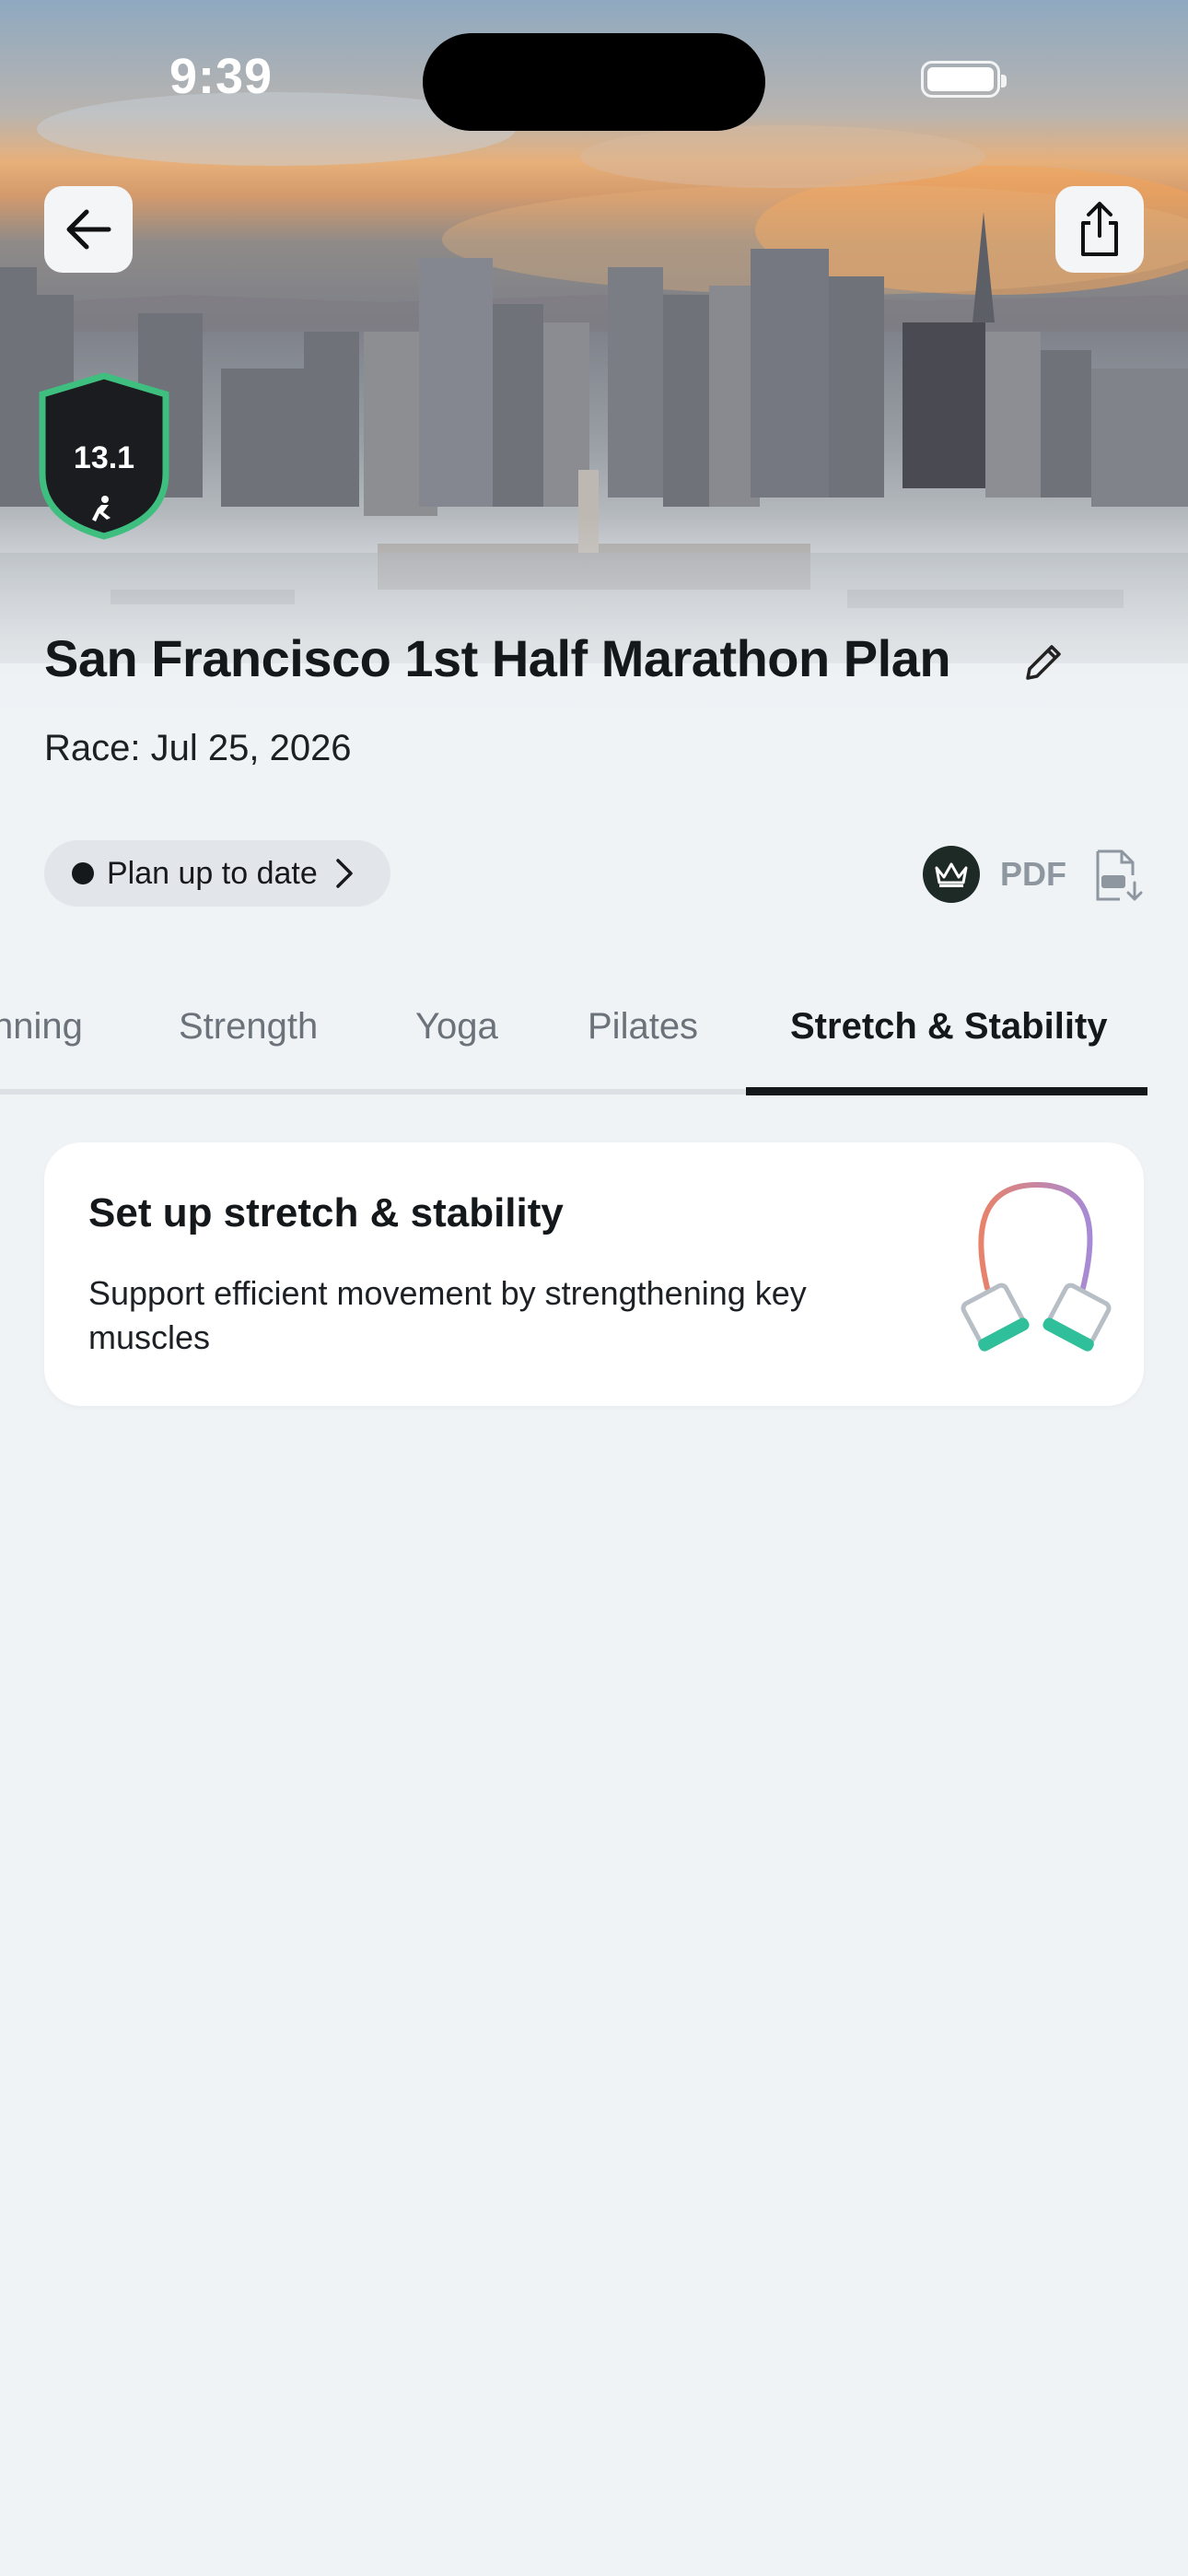 The height and width of the screenshot is (2576, 1188). I want to click on active-tab-indicator, so click(946, 1091).